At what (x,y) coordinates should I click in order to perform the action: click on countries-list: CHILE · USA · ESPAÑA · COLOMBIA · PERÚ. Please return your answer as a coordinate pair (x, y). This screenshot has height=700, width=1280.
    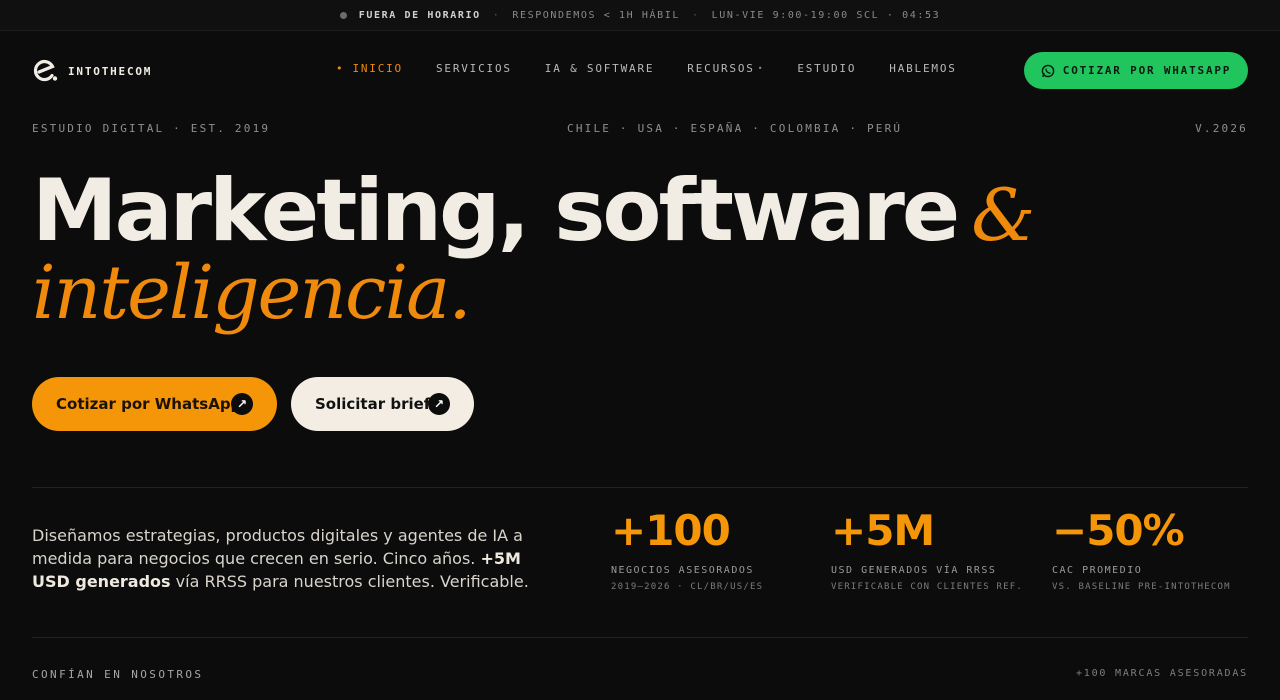
    Looking at the image, I should click on (735, 128).